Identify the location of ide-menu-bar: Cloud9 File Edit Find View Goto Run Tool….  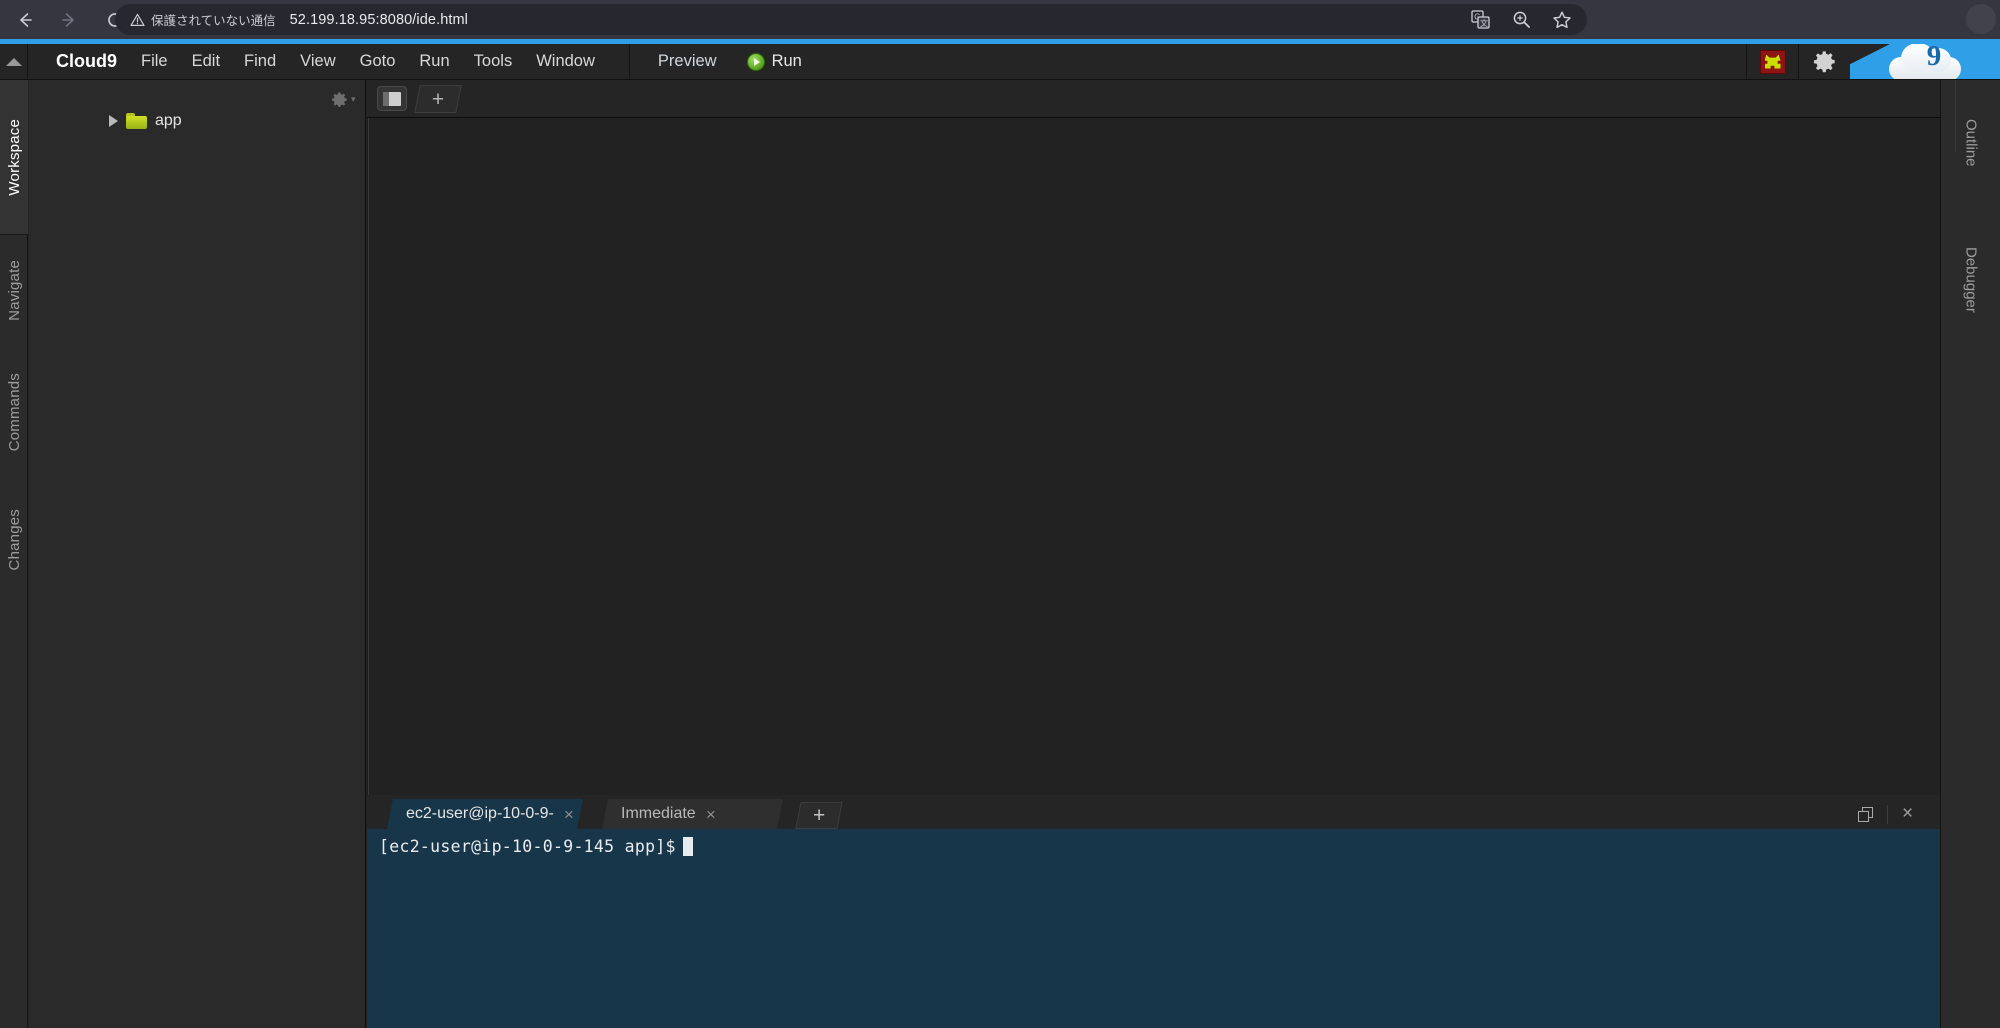
(1000, 62).